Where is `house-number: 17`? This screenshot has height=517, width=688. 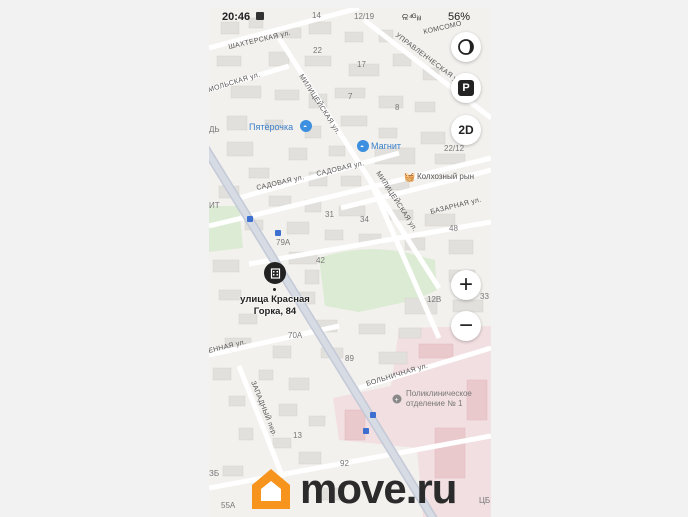
house-number: 17 is located at coordinates (361, 64).